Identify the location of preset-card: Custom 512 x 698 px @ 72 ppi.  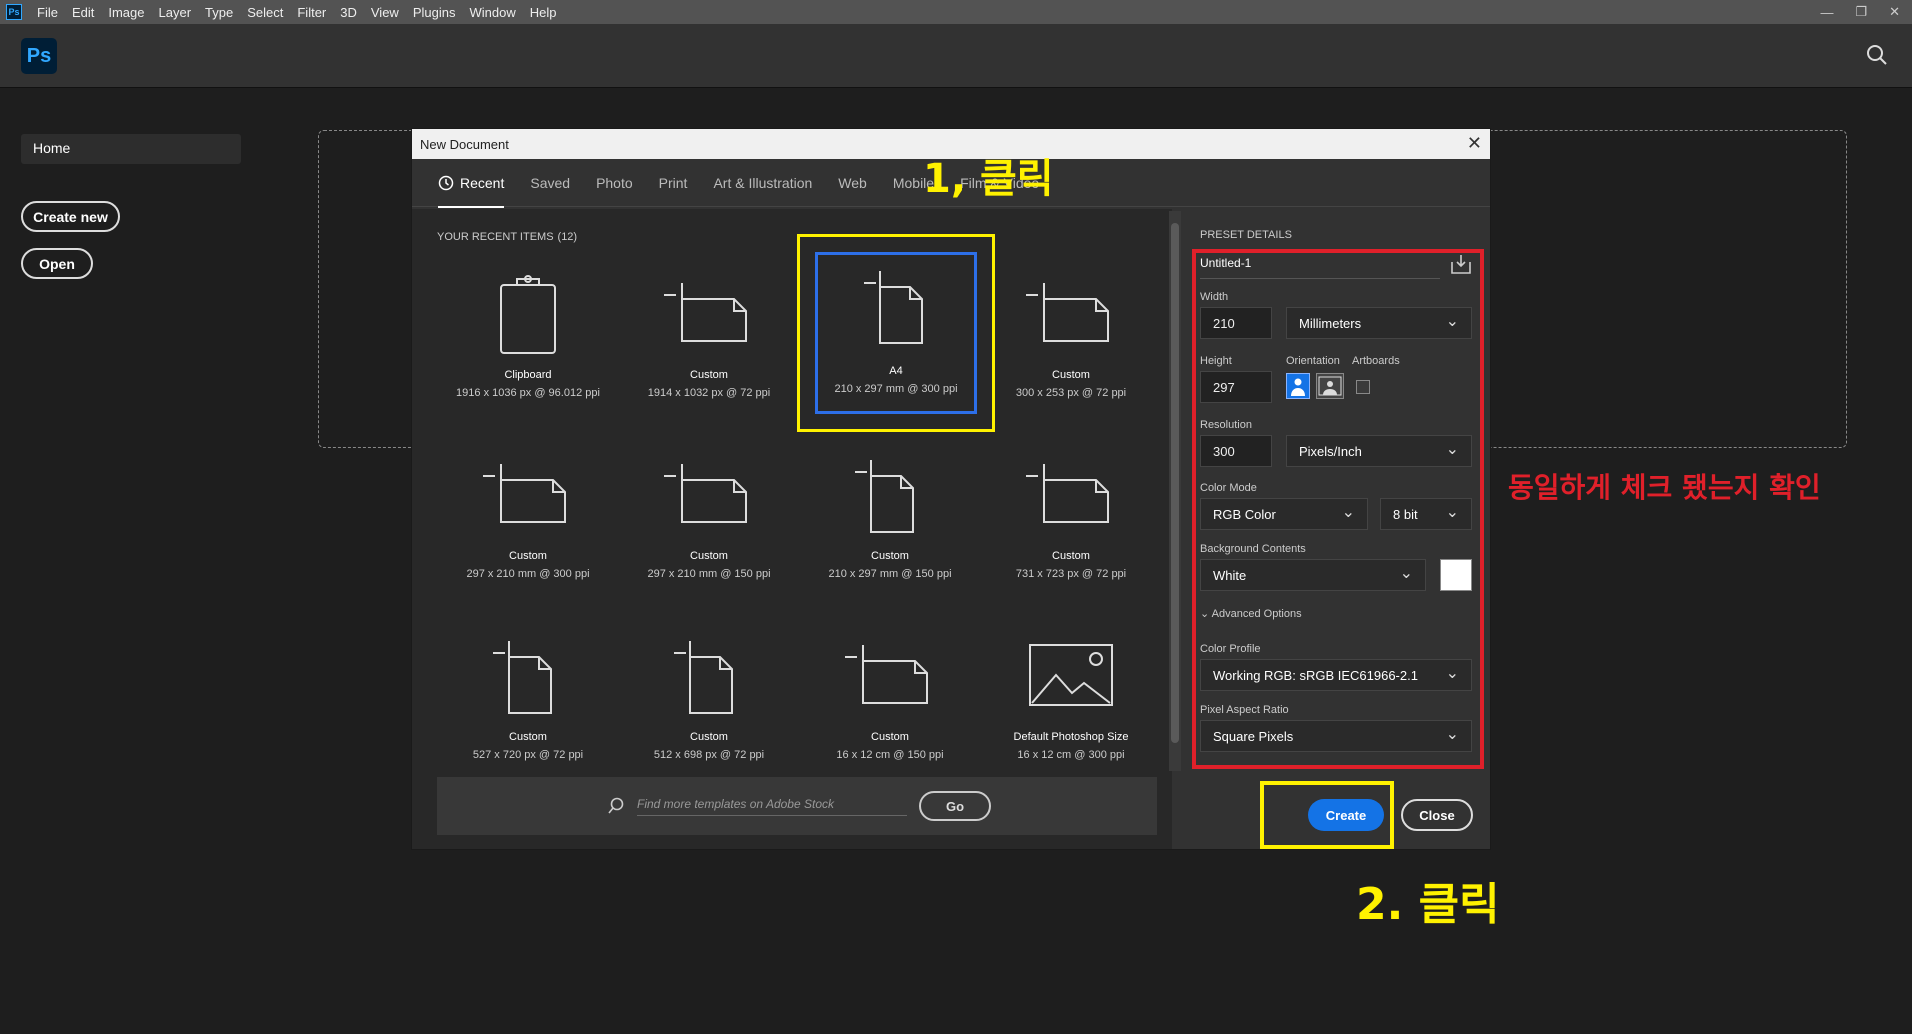
(709, 708).